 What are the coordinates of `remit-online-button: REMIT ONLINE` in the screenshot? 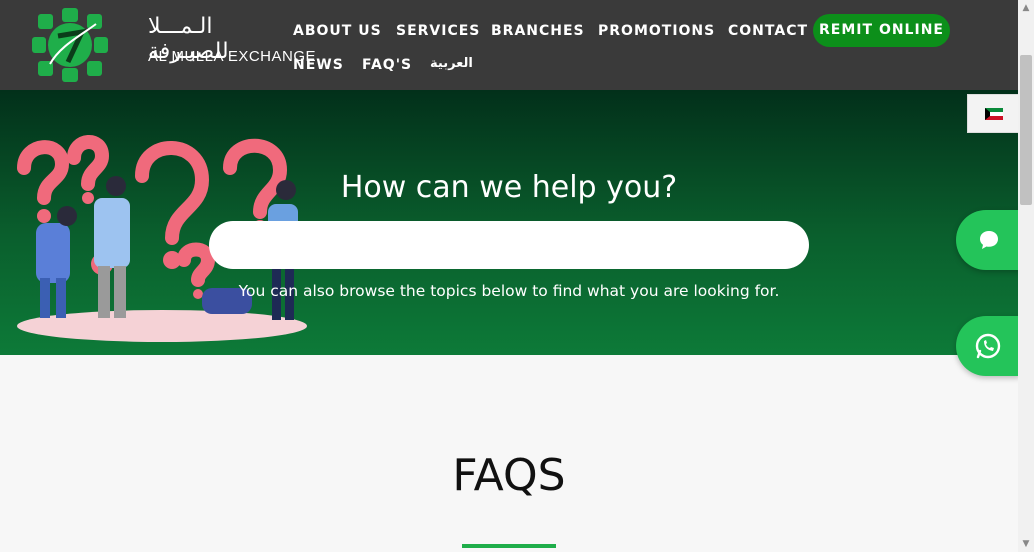 It's located at (881, 30).